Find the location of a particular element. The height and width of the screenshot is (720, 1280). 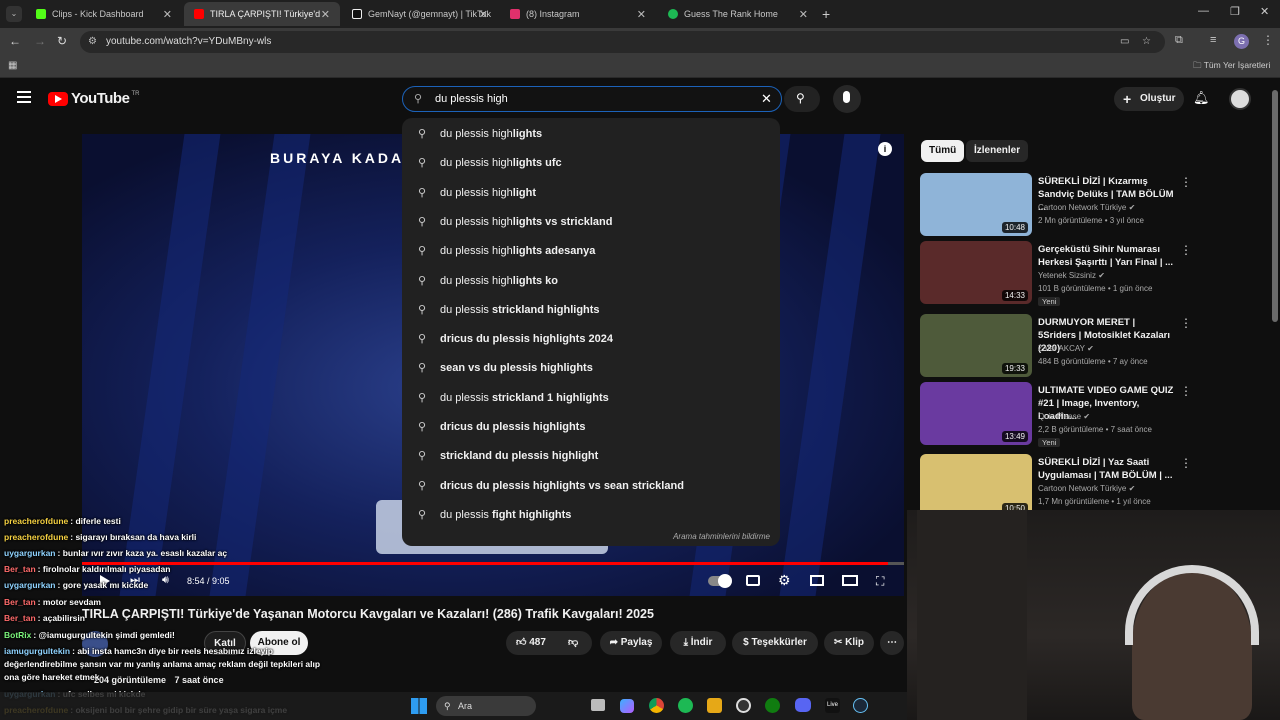

forward-icon: → is located at coordinates (40, 41).